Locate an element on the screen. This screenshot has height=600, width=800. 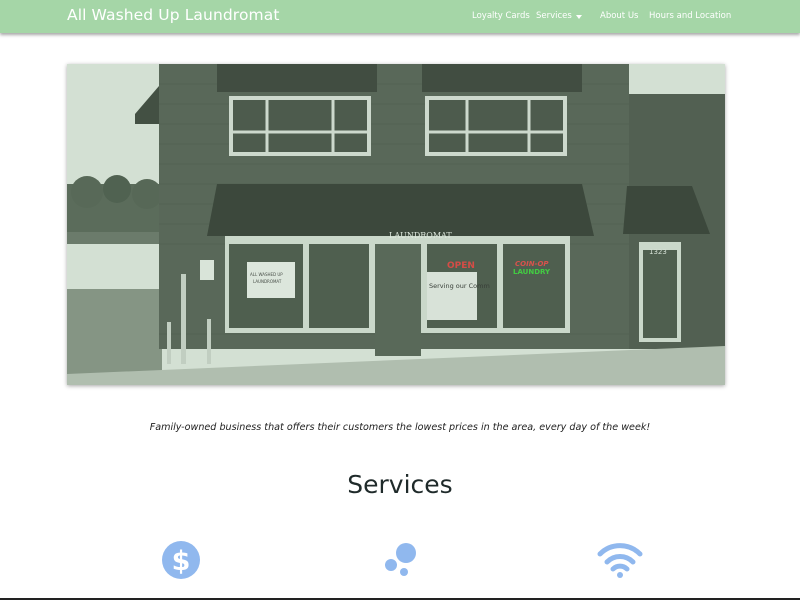
chevron-down-icon is located at coordinates (579, 17).